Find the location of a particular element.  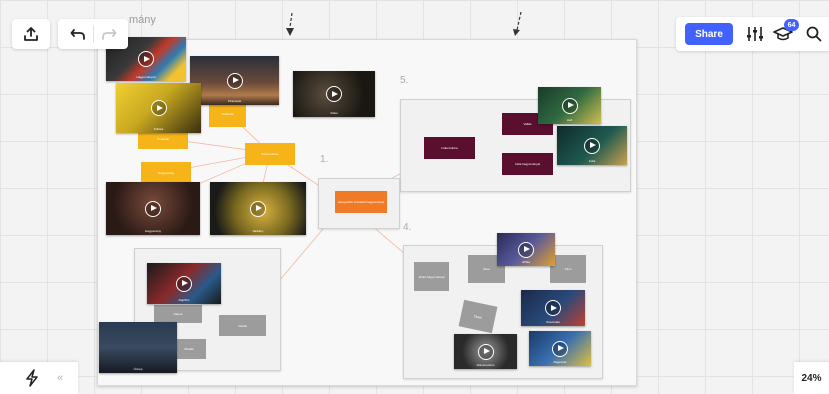

board-settings-button is located at coordinates (755, 34).